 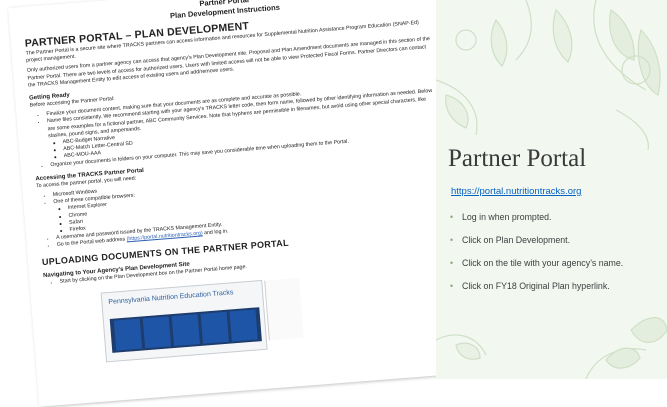 What do you see at coordinates (517, 158) in the screenshot?
I see `slide-title: Partner Portal` at bounding box center [517, 158].